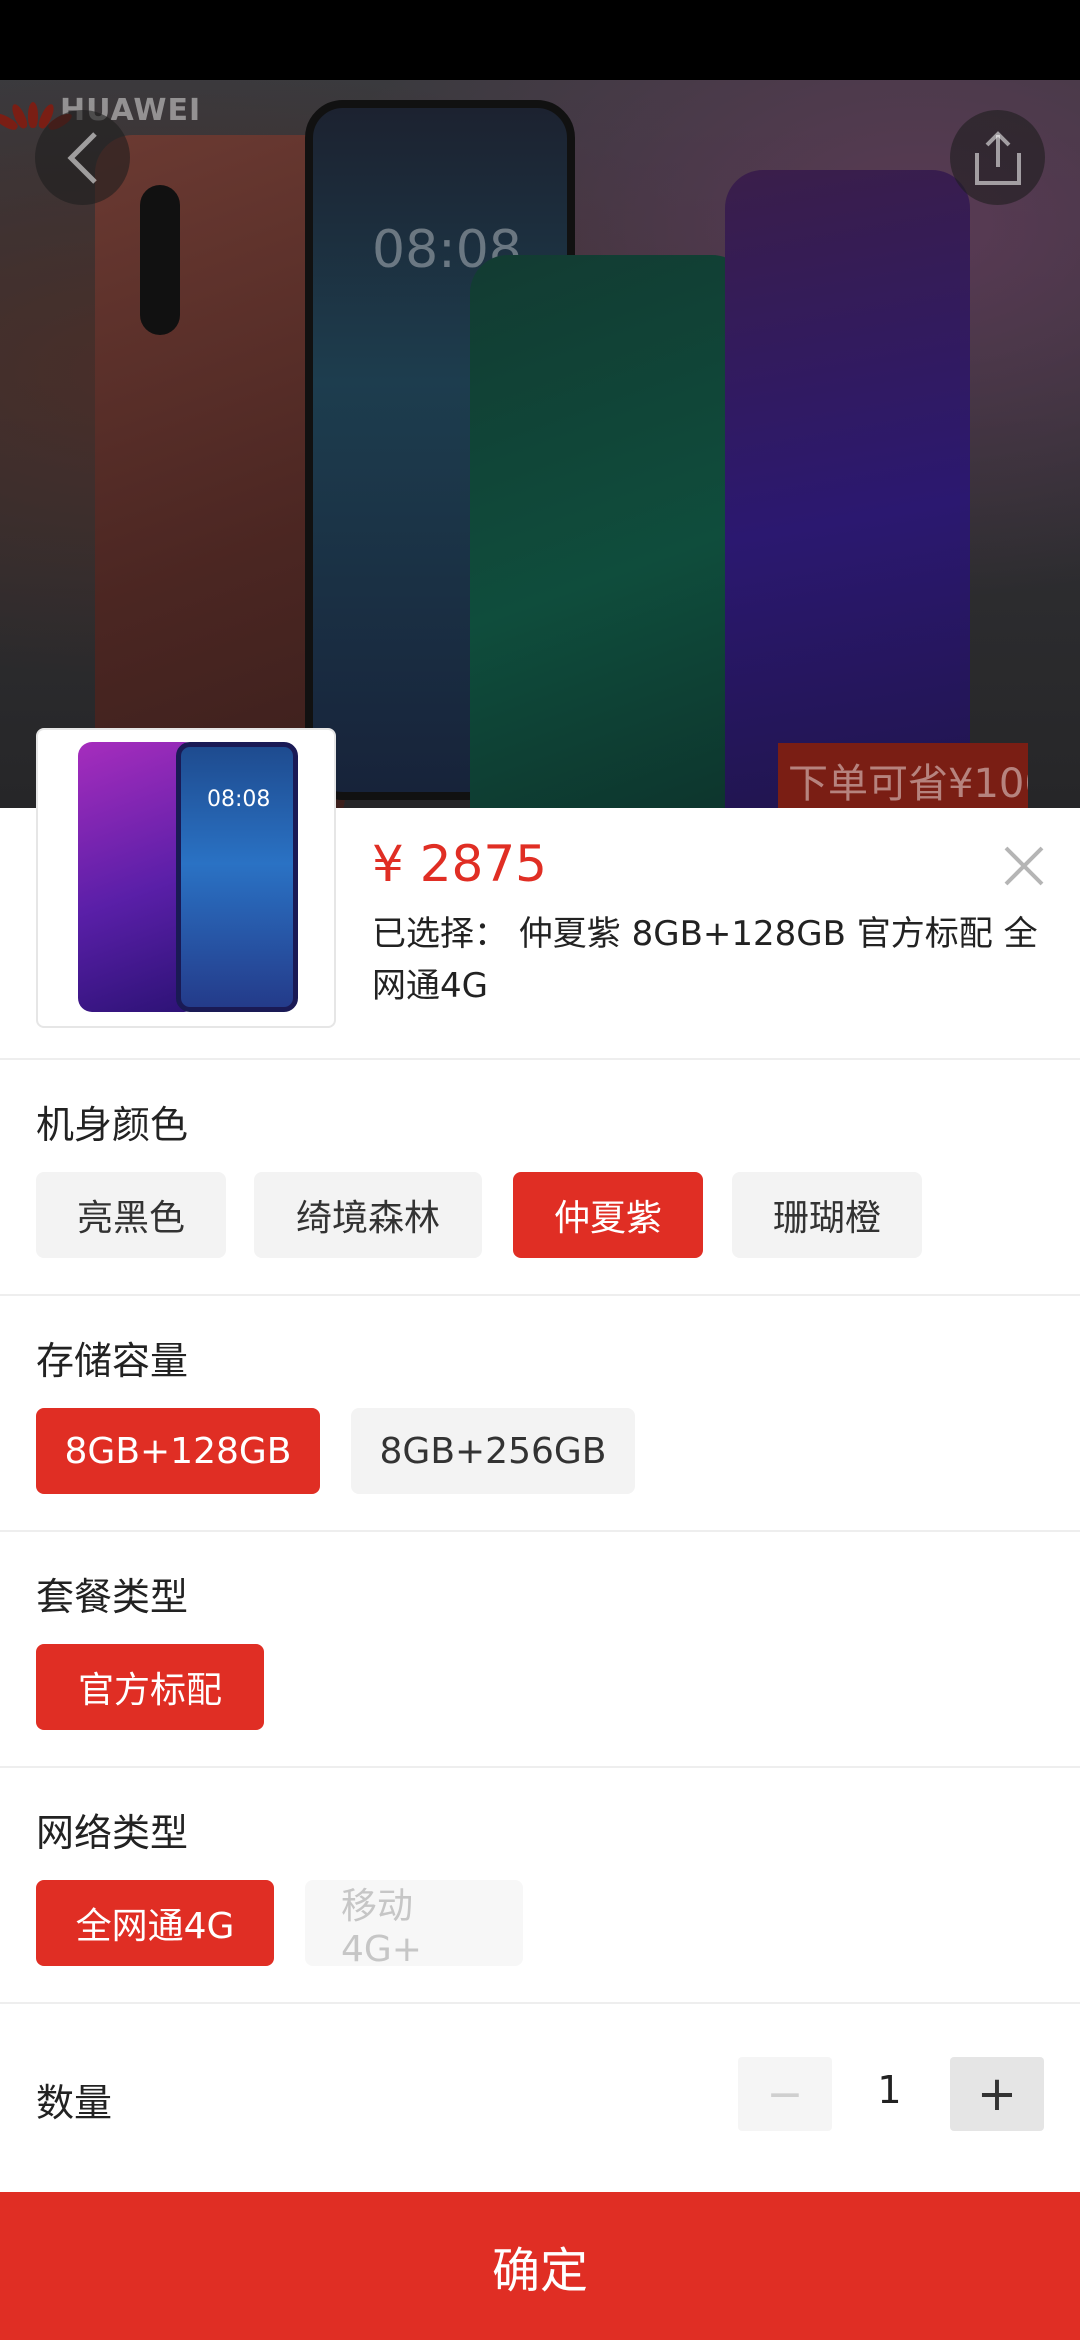 Image resolution: width=1080 pixels, height=2340 pixels. I want to click on option-network-mobile: 移动4G+, so click(414, 1925).